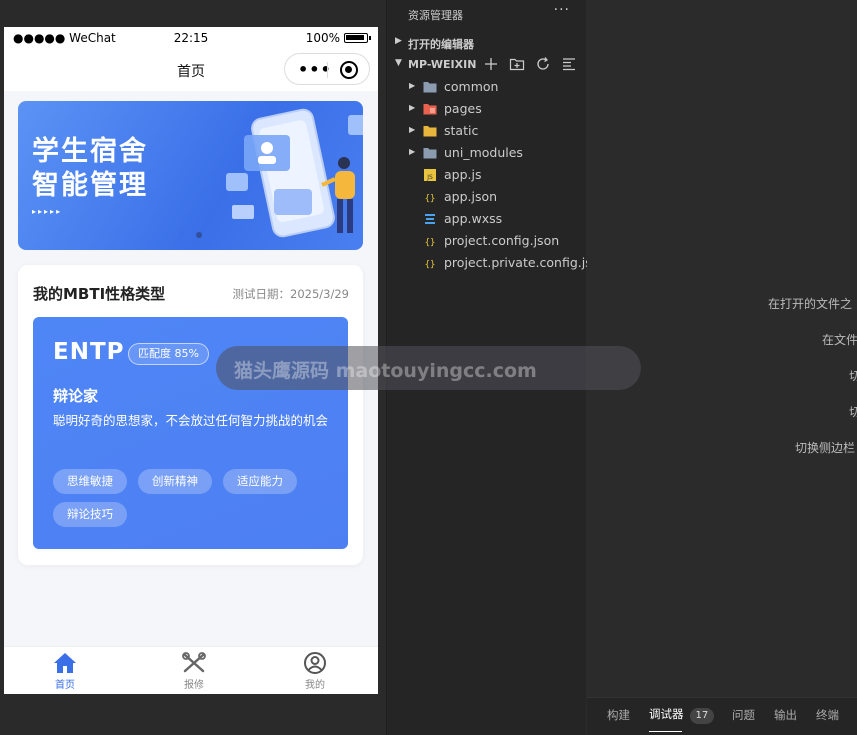 This screenshot has height=735, width=857. I want to click on banner-line1: 学生宿舍, so click(90, 151).